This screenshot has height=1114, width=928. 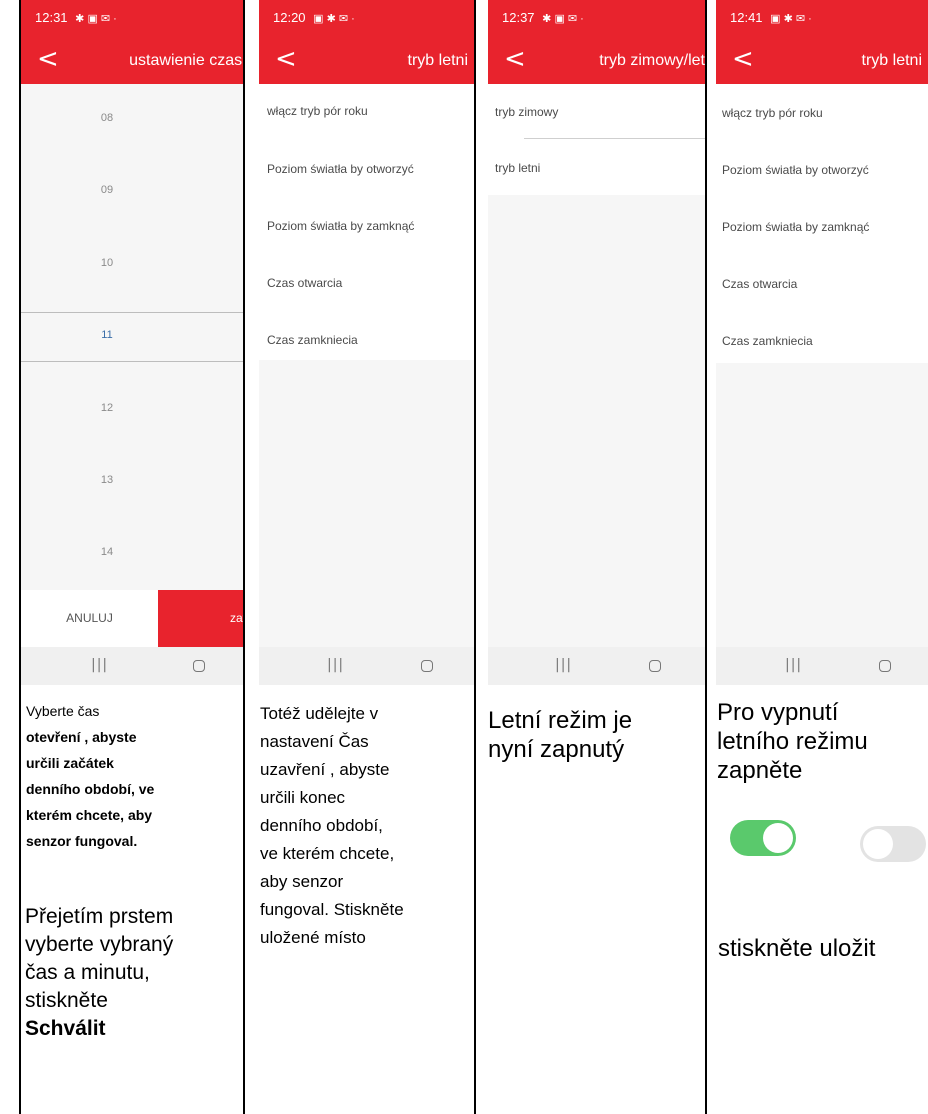 What do you see at coordinates (332, 909) in the screenshot?
I see `caption-line: fungoval. Stiskněte` at bounding box center [332, 909].